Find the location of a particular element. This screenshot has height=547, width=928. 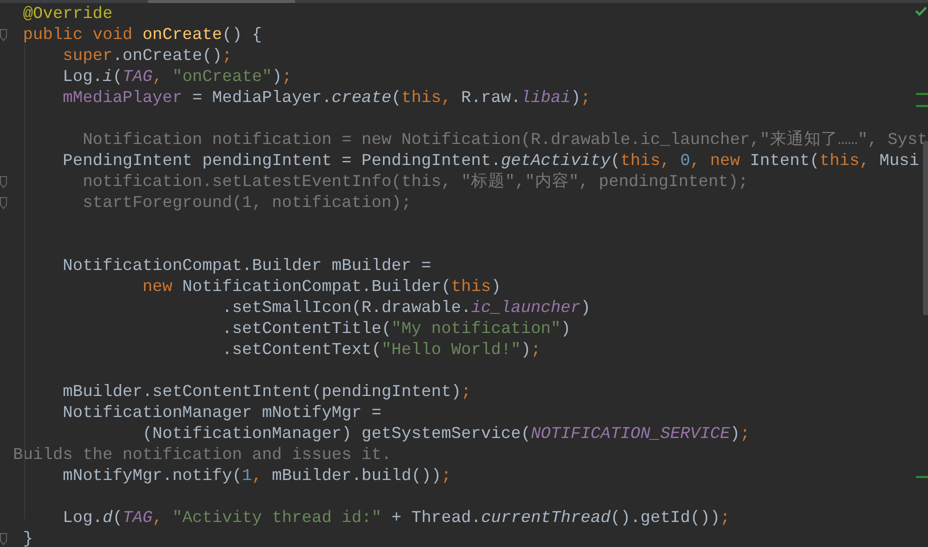

code-line: public void onCreate() { is located at coordinates (142, 34).